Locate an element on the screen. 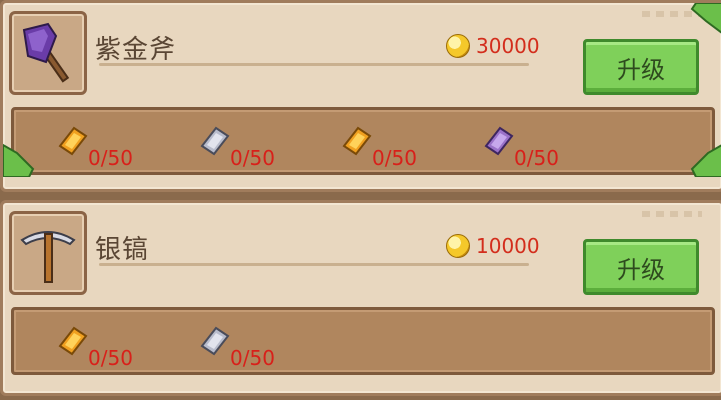 This screenshot has width=721, height=400. purple-axe-icon is located at coordinates (46, 52).